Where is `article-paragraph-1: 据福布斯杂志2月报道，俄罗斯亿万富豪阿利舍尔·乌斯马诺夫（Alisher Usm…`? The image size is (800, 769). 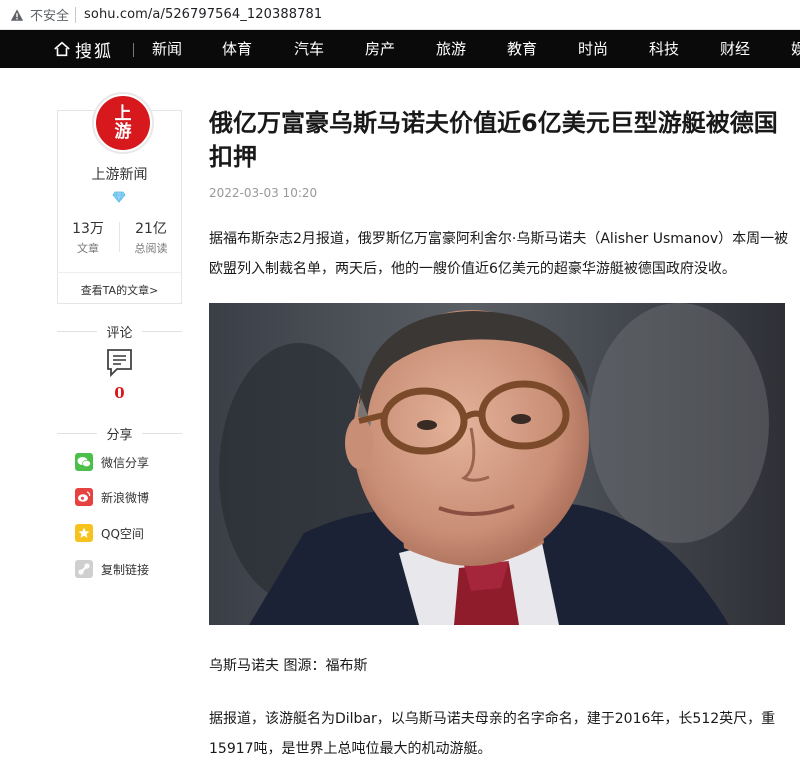
article-paragraph-1: 据福布斯杂志2月报道，俄罗斯亿万富豪阿利舍尔·乌斯马诺夫（Alisher Usm… is located at coordinates (499, 254).